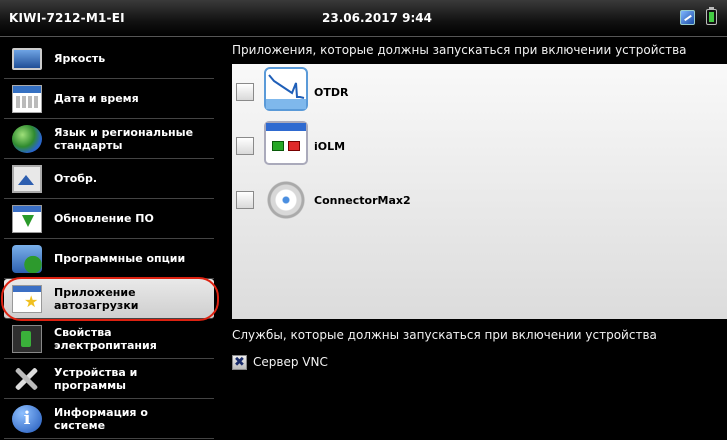  Describe the element at coordinates (239, 362) in the screenshot. I see `vnc-checkbox: ✖` at that location.